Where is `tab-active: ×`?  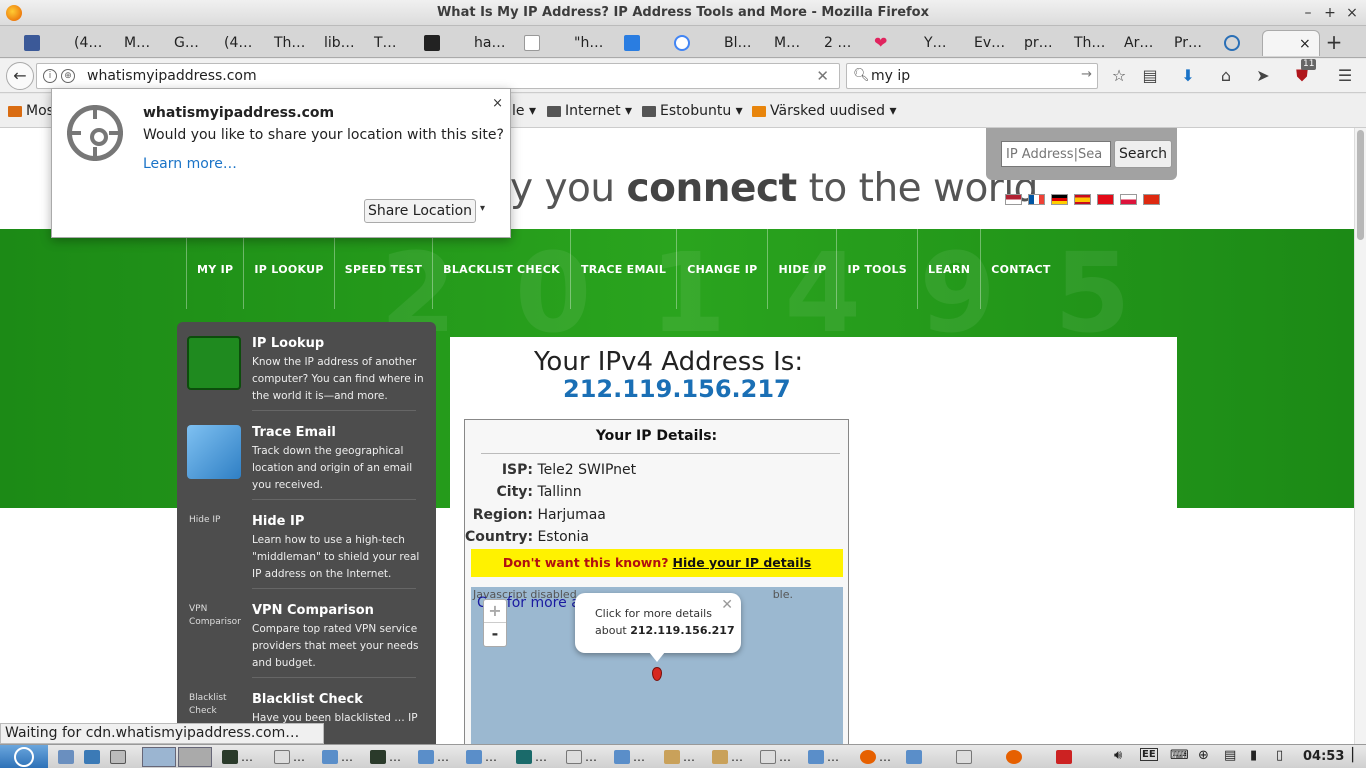
tab-active: × is located at coordinates (1291, 43).